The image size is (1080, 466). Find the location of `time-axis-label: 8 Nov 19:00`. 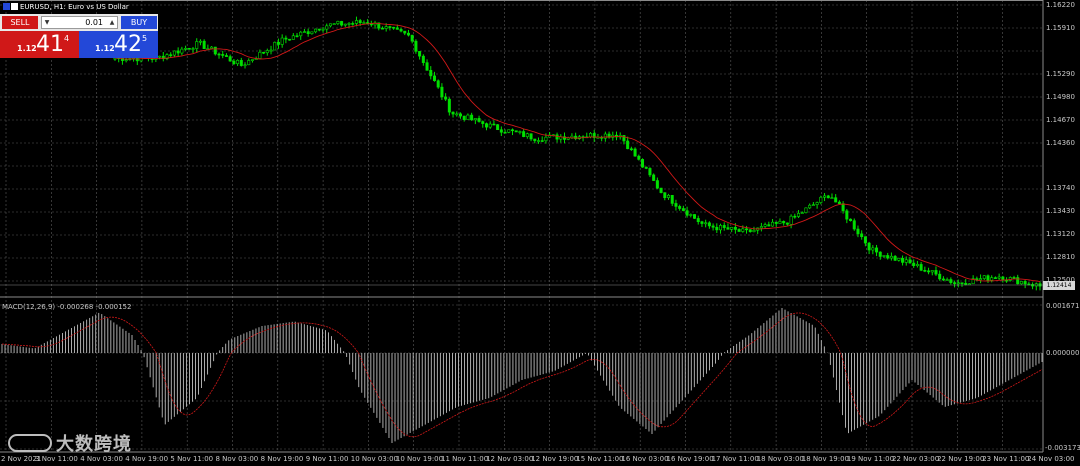

time-axis-label: 8 Nov 19:00 is located at coordinates (282, 459).